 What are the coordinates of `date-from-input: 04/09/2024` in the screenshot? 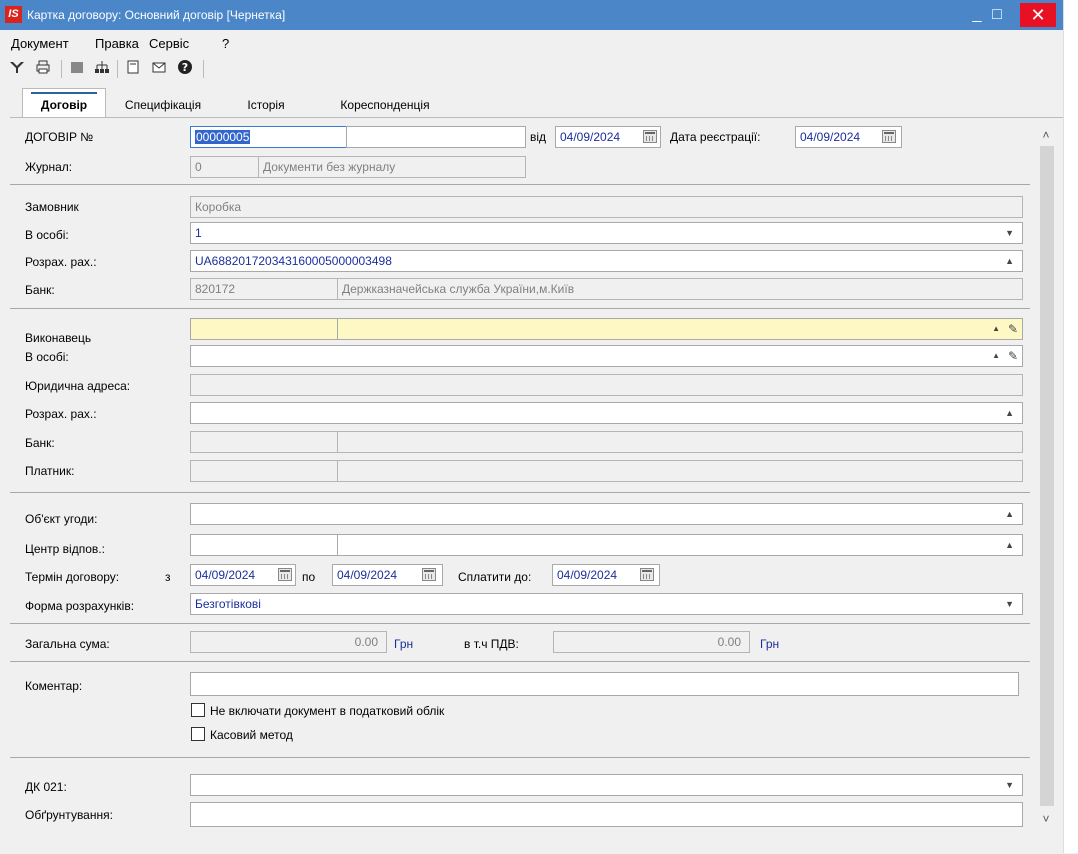 It's located at (608, 137).